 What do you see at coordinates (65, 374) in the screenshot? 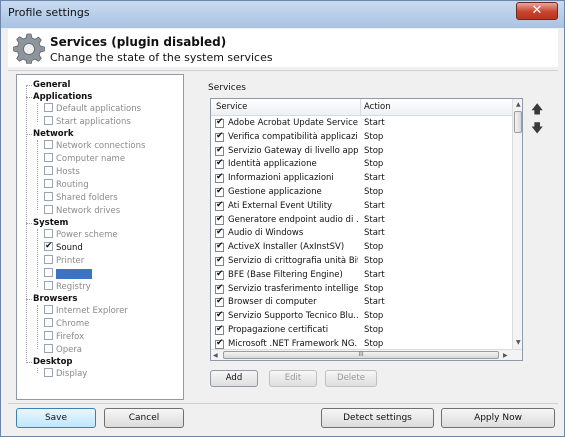
I see `tree-item-display: Display` at bounding box center [65, 374].